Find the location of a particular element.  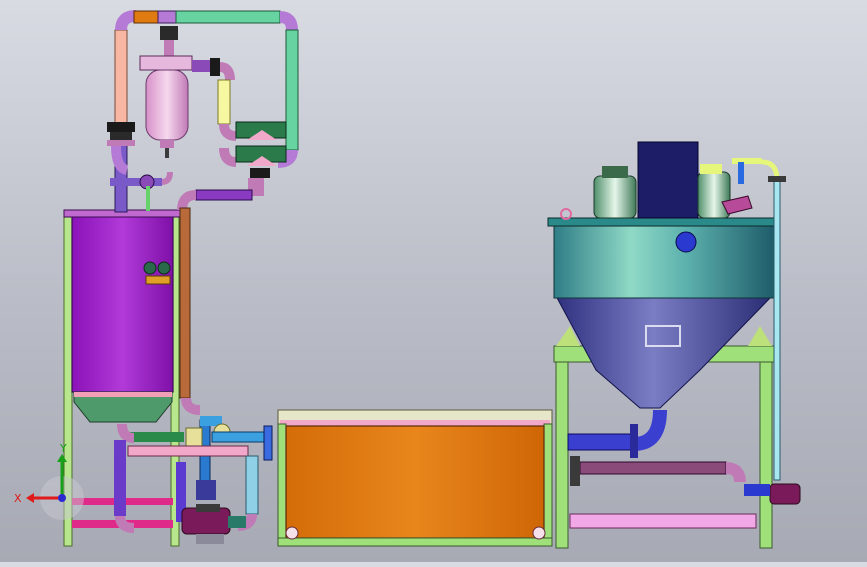

gauge-bracket is located at coordinates (158, 280).